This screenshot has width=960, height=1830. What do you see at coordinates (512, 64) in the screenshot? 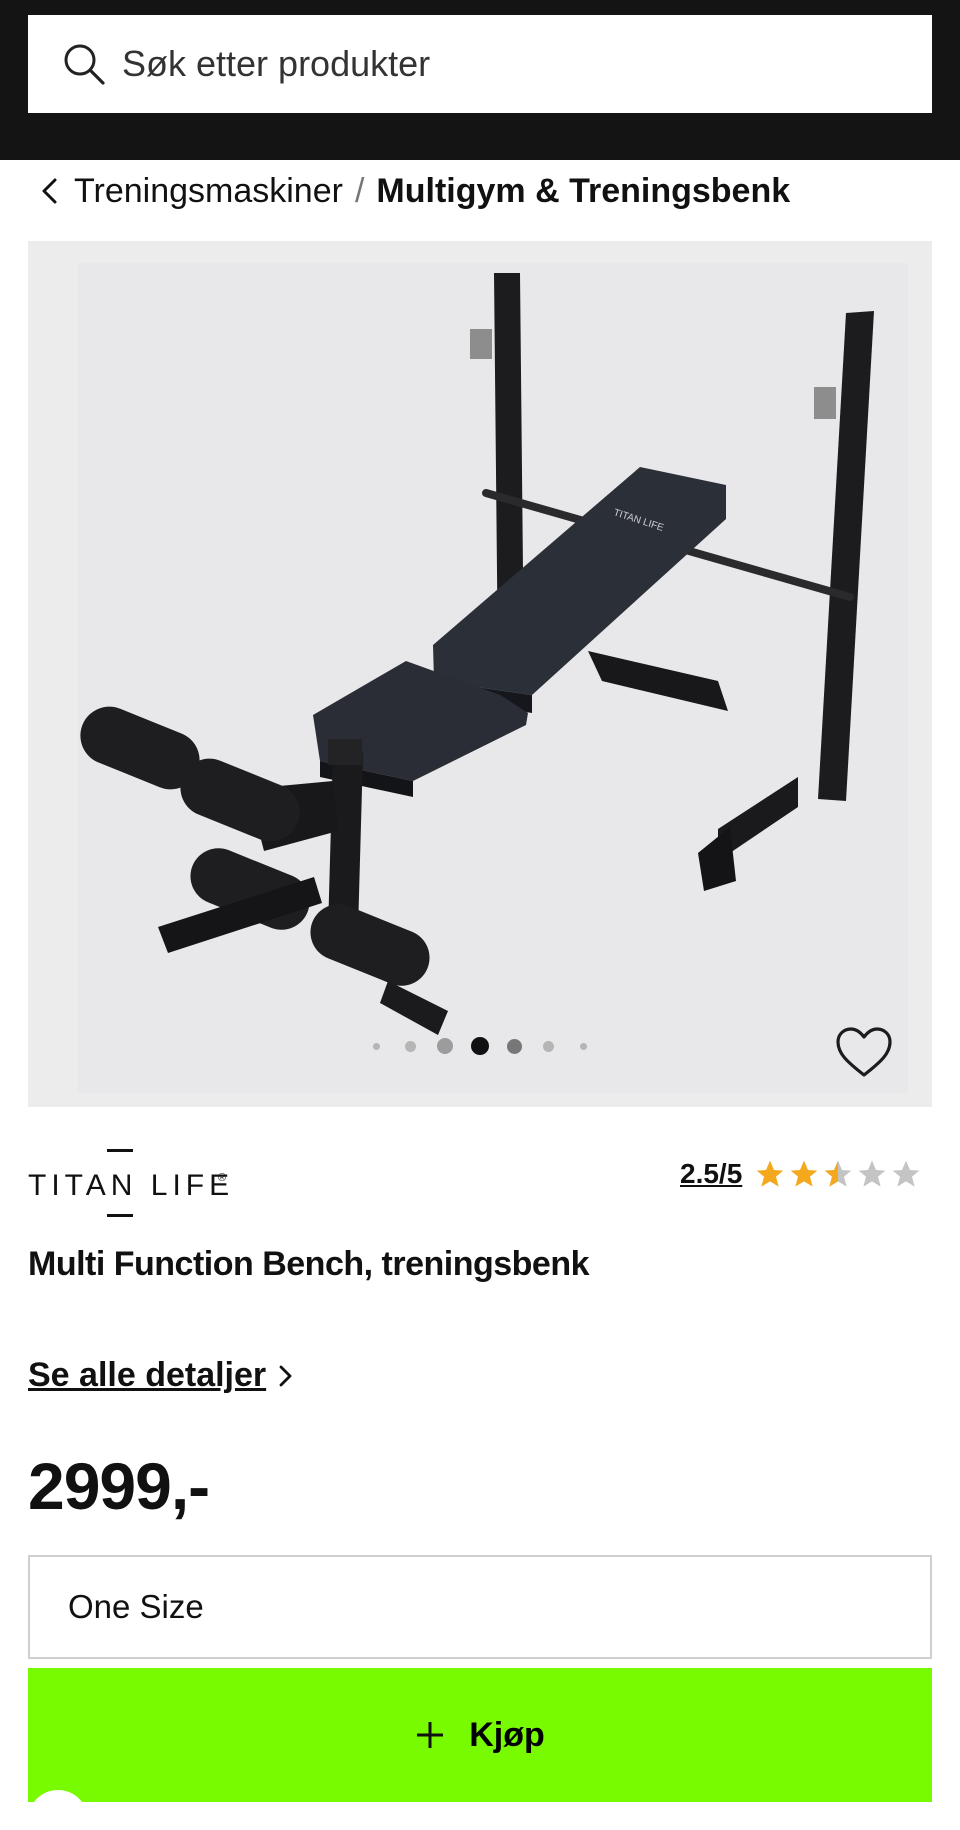
I see `search-input` at bounding box center [512, 64].